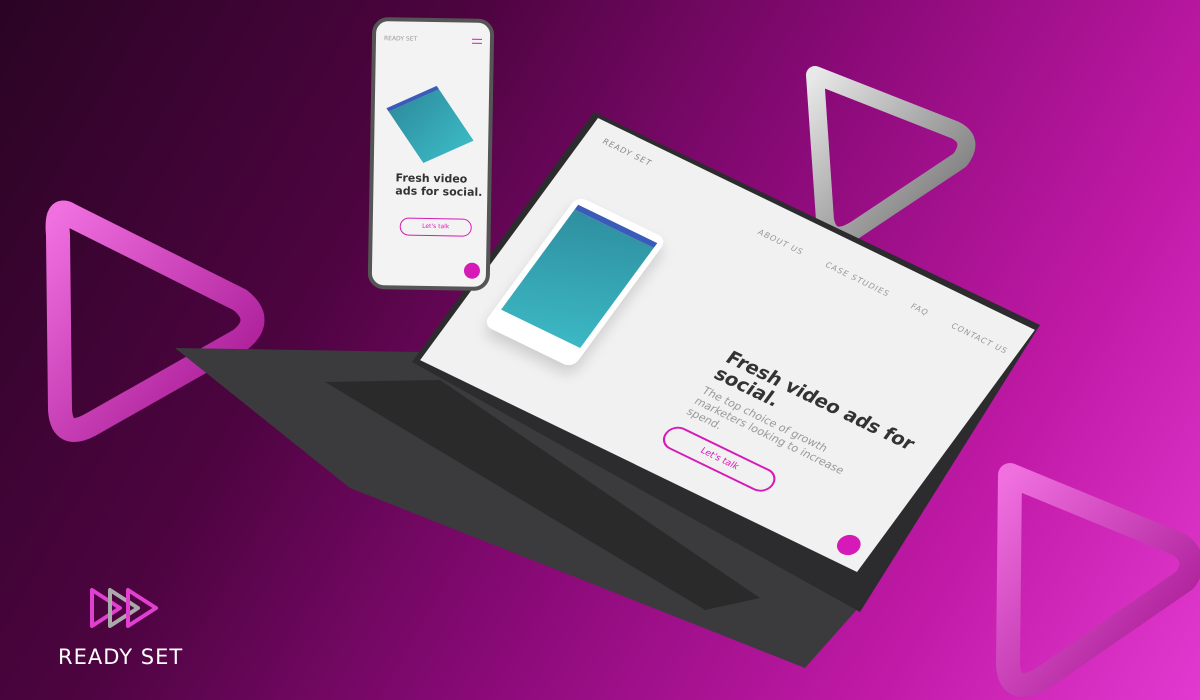 The height and width of the screenshot is (700, 1200). I want to click on ready-set-logo, so click(124, 608).